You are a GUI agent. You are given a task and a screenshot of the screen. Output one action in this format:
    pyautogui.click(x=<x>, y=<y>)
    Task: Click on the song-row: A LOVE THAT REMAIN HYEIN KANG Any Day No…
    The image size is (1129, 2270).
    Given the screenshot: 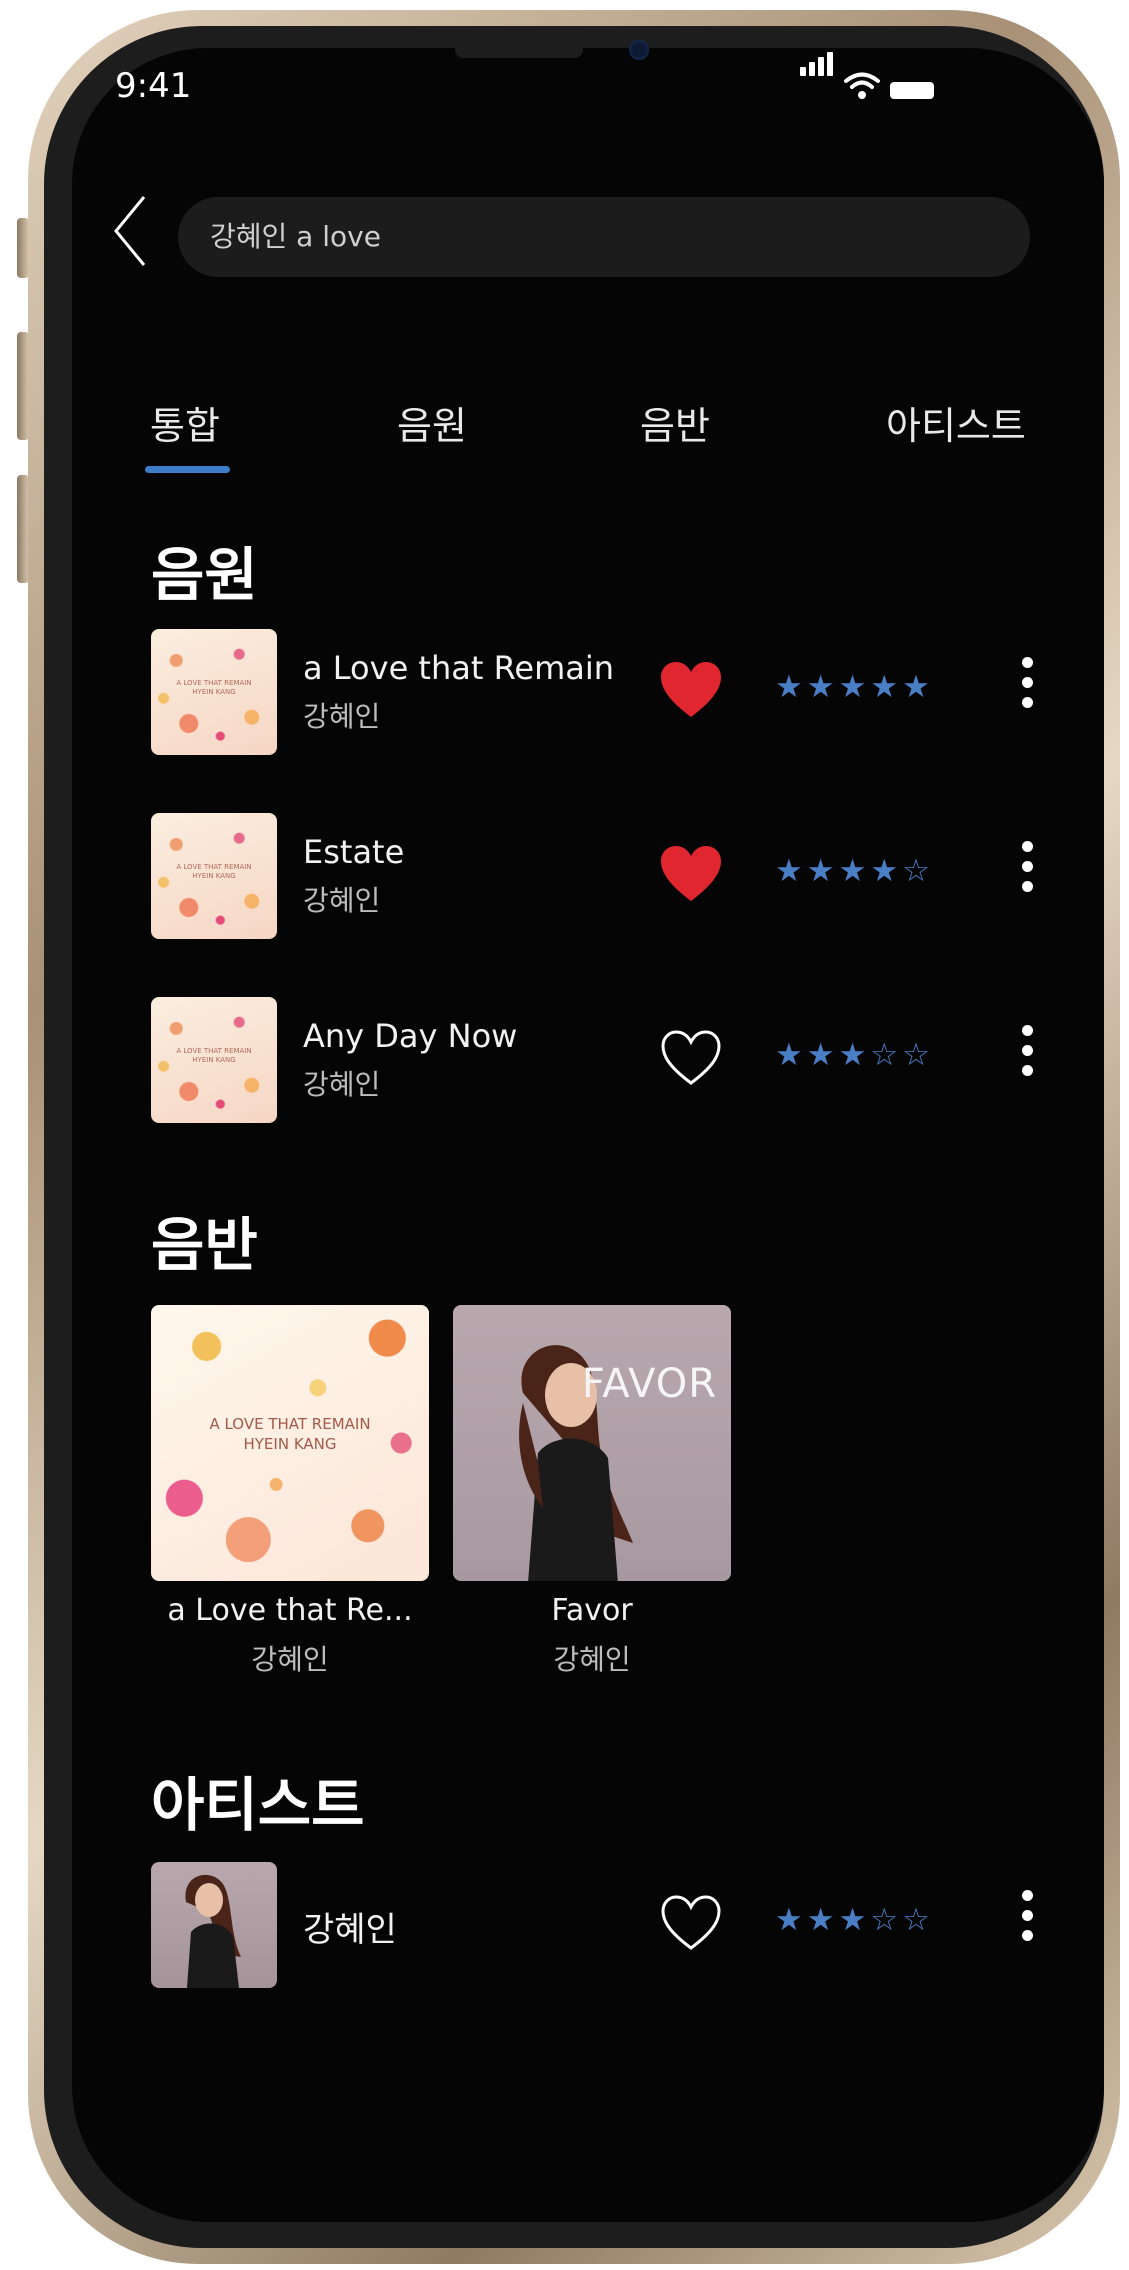 What is the action you would take?
    pyautogui.click(x=592, y=1062)
    